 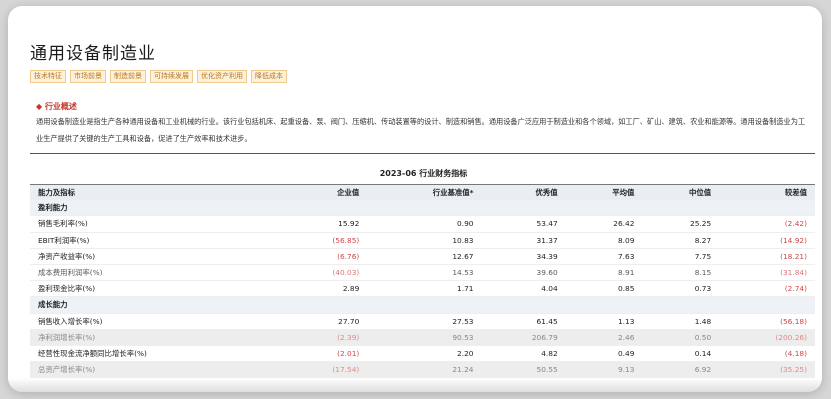 I want to click on section-row: 成长能力, so click(x=422, y=305).